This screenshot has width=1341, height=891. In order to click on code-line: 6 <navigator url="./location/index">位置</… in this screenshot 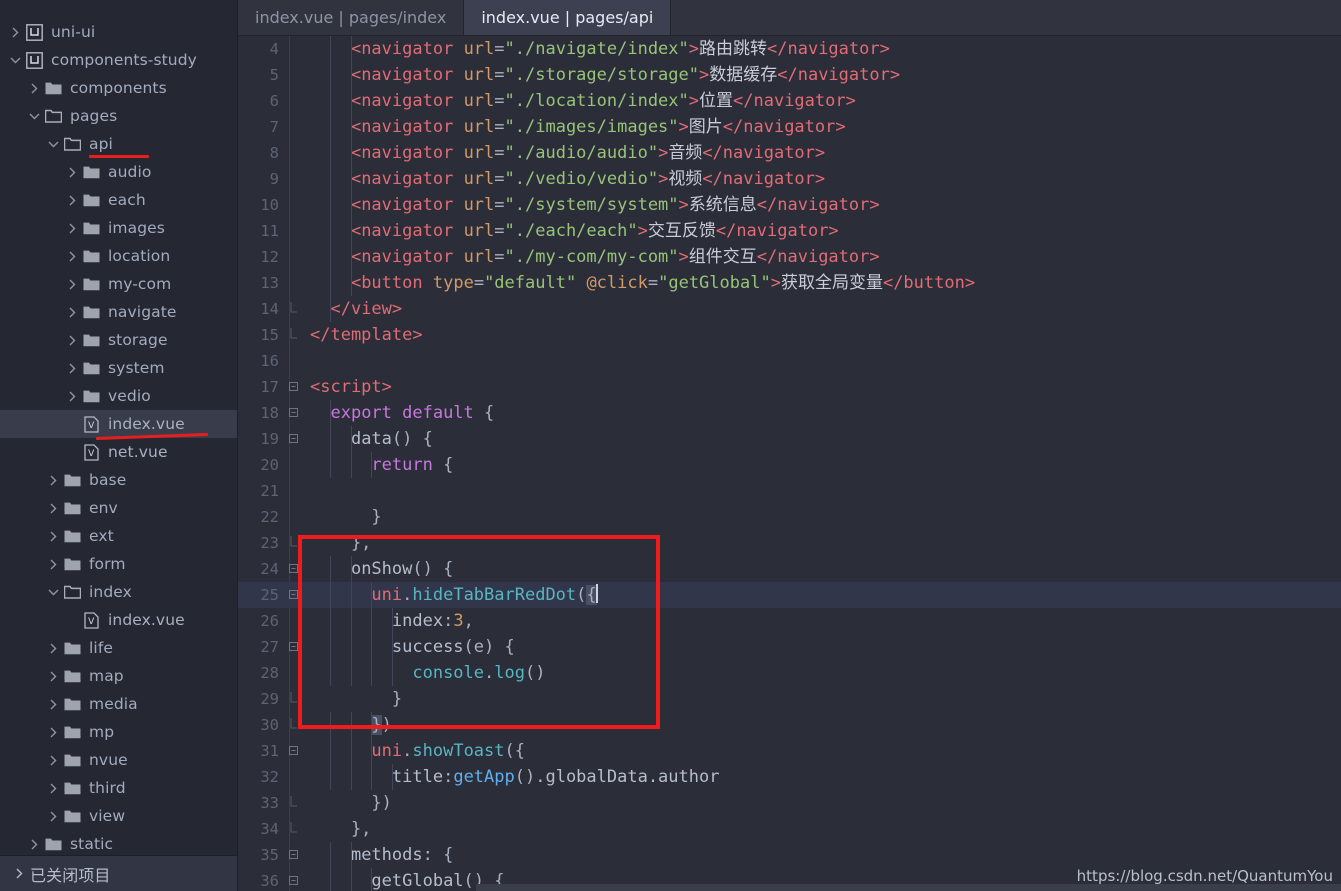, I will do `click(789, 101)`.